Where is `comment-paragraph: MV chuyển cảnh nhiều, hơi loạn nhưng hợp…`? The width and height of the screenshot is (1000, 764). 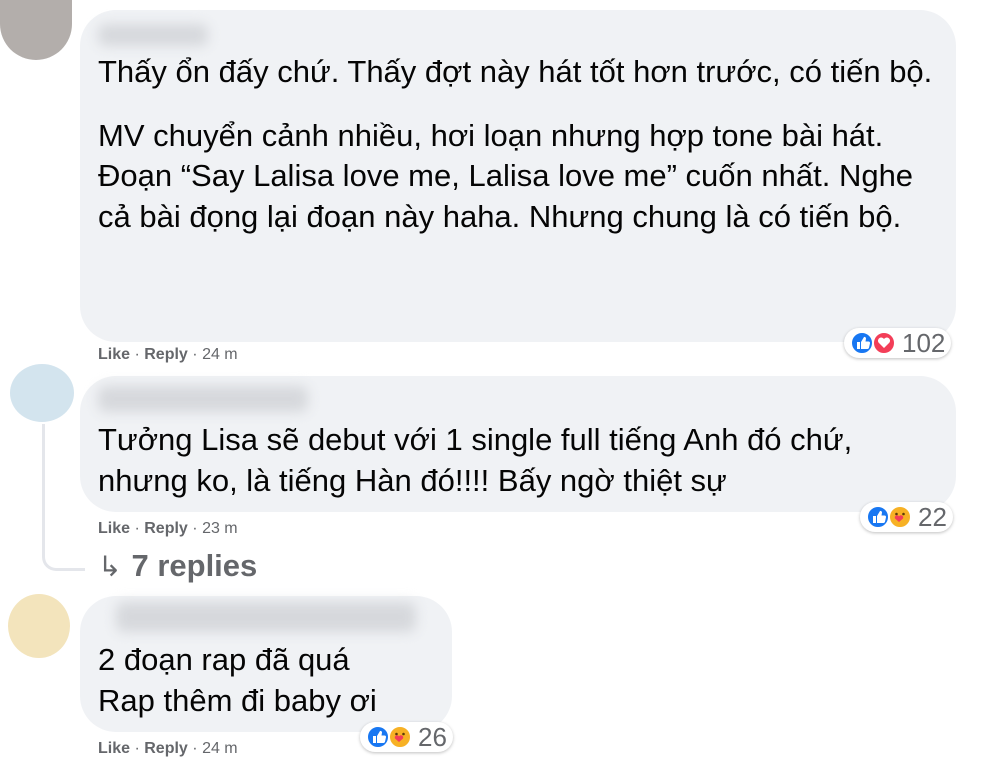 comment-paragraph: MV chuyển cảnh nhiều, hơi loạn nhưng hợp… is located at coordinates (506, 175).